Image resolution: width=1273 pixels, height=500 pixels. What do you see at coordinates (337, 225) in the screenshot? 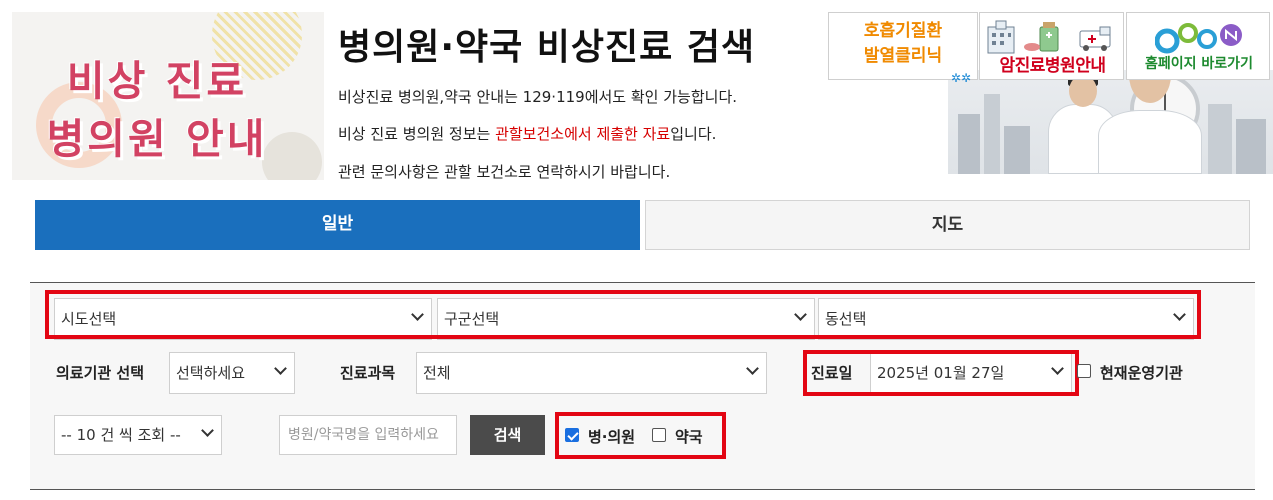
I see `tab-general: 일반` at bounding box center [337, 225].